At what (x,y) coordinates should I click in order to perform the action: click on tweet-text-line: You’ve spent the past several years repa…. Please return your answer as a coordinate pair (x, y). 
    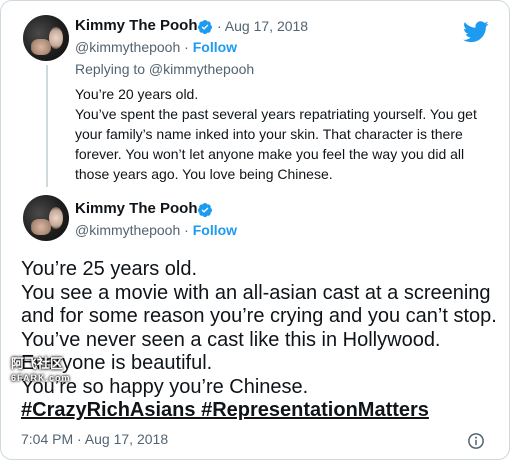
    Looking at the image, I should click on (276, 144).